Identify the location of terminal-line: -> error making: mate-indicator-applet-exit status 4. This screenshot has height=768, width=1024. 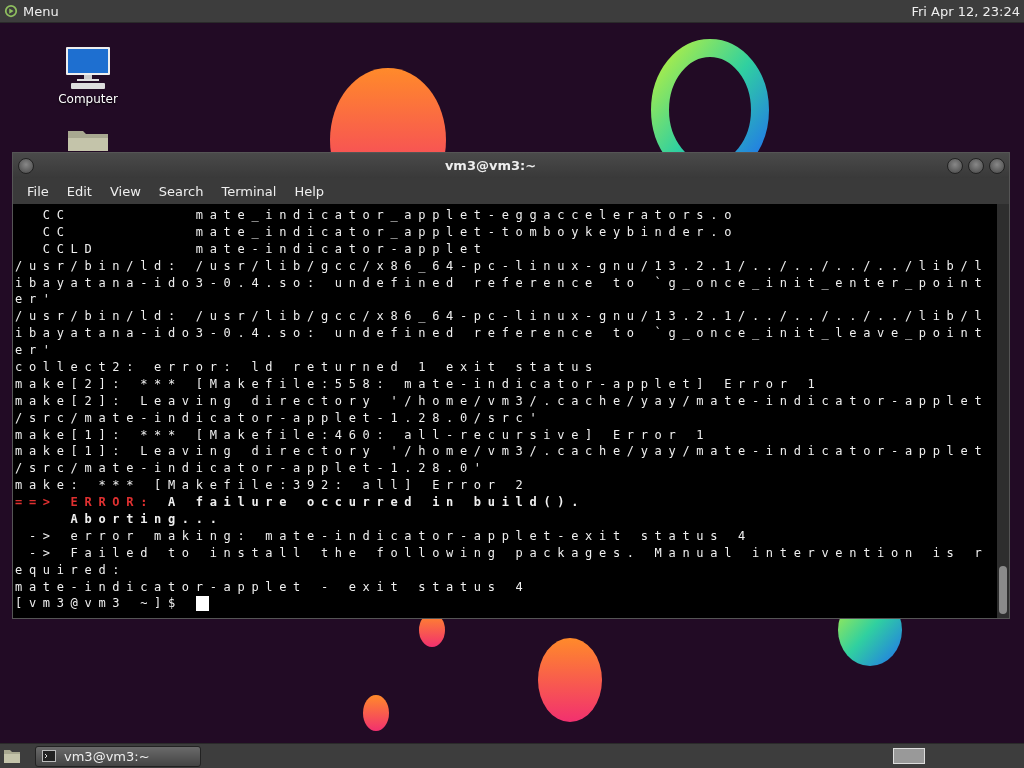
(389, 536).